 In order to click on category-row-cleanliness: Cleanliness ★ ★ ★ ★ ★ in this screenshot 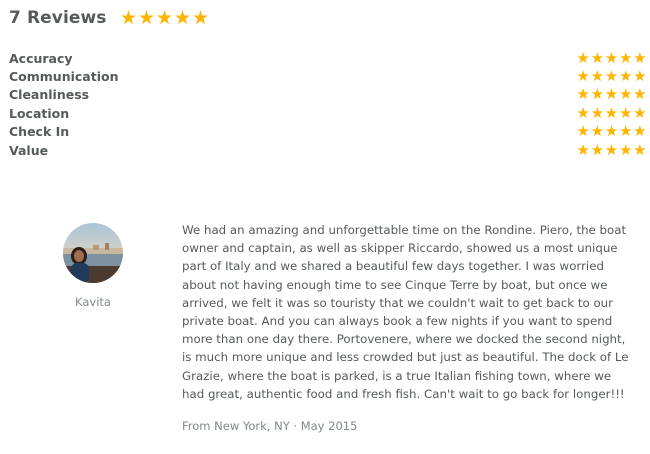, I will do `click(328, 95)`.